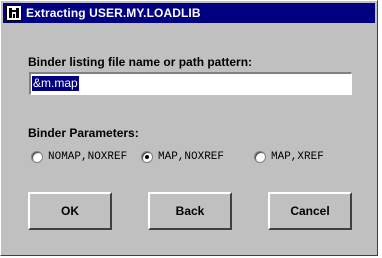 The image size is (382, 258). I want to click on params-label: Binder Parameters:, so click(83, 133).